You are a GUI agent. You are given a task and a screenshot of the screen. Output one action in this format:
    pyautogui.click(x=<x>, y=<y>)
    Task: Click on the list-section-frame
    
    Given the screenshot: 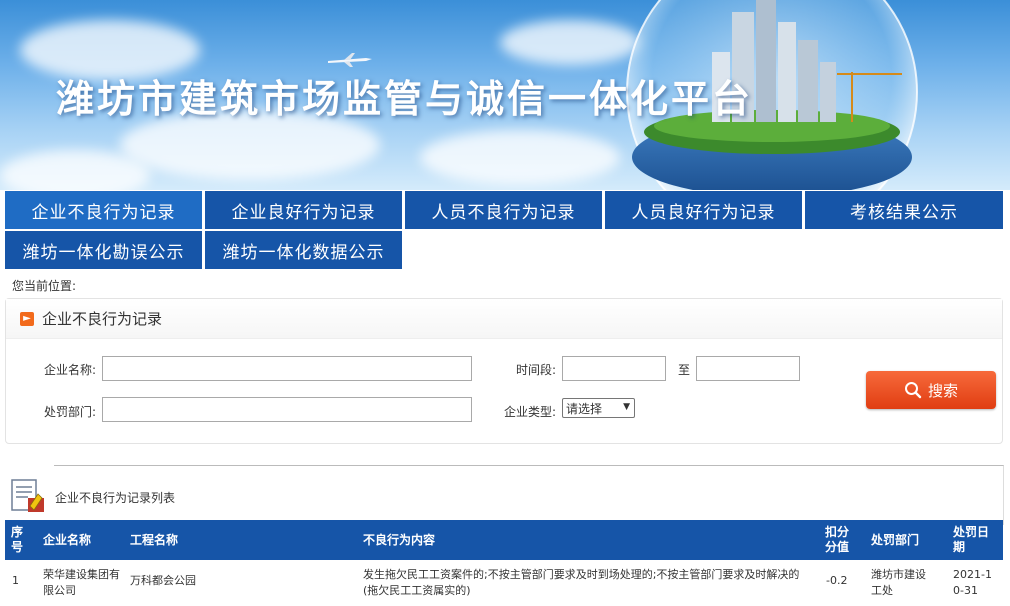 What is the action you would take?
    pyautogui.click(x=529, y=495)
    